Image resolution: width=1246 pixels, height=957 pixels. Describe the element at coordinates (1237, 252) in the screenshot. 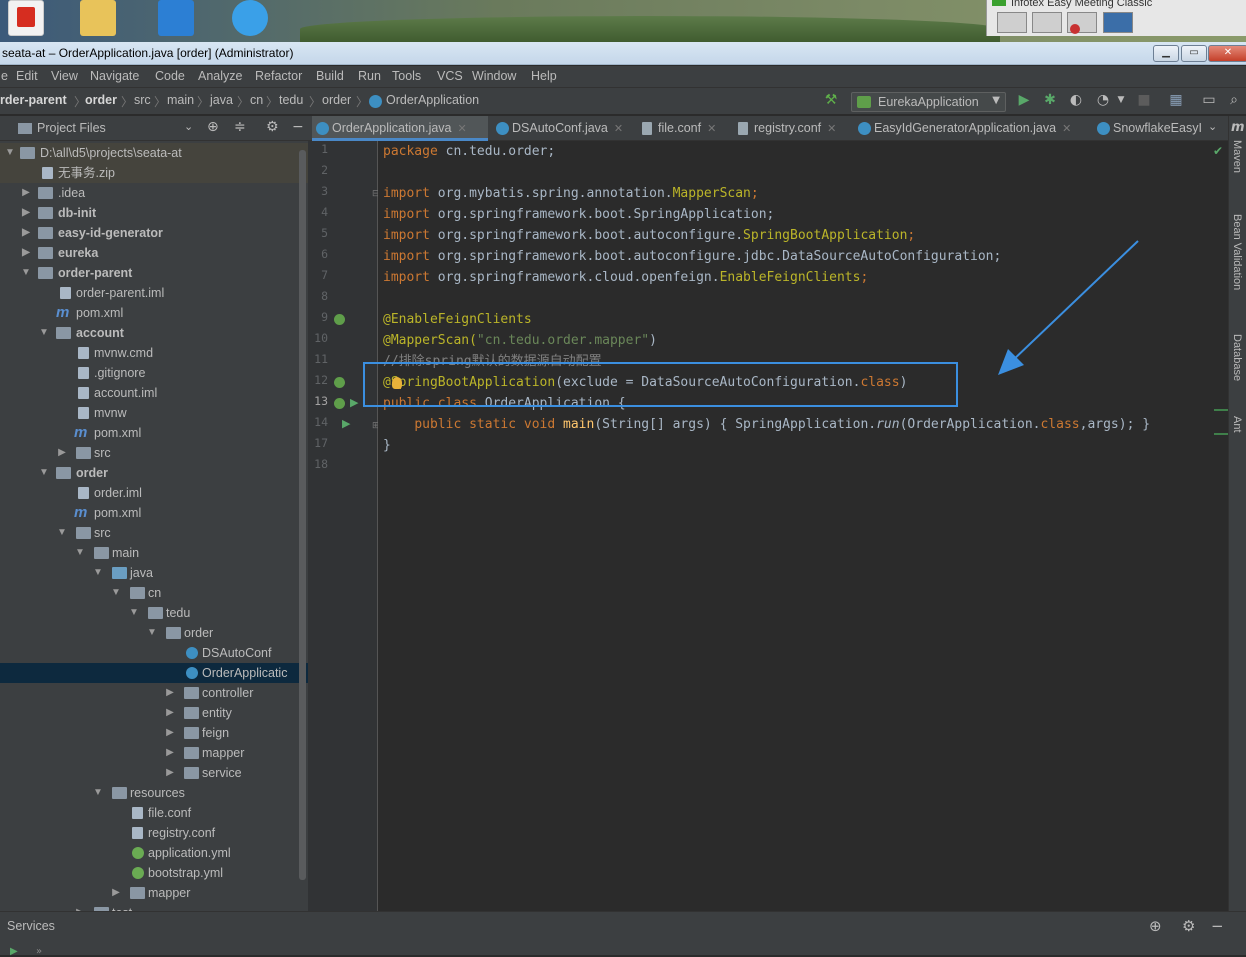

I see `bean-validation-tool-window: Bean Validation` at that location.